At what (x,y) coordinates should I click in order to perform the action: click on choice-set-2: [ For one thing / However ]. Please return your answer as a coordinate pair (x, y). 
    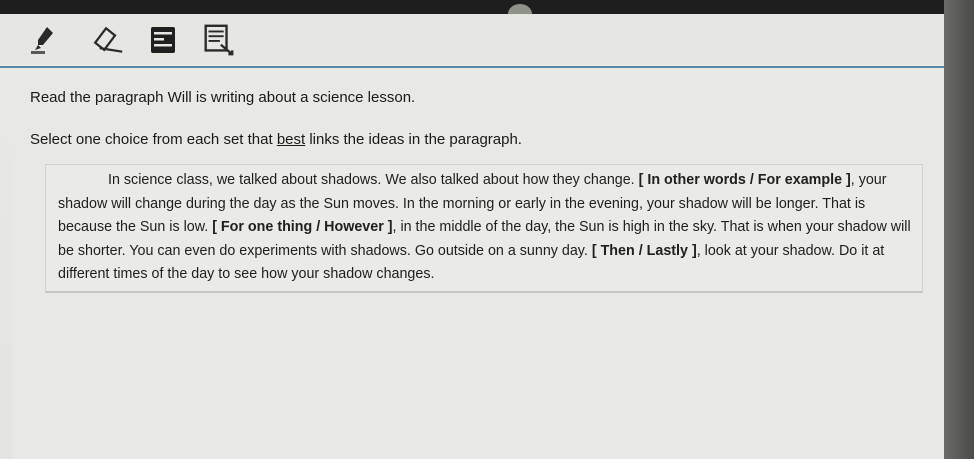
    Looking at the image, I should click on (302, 227).